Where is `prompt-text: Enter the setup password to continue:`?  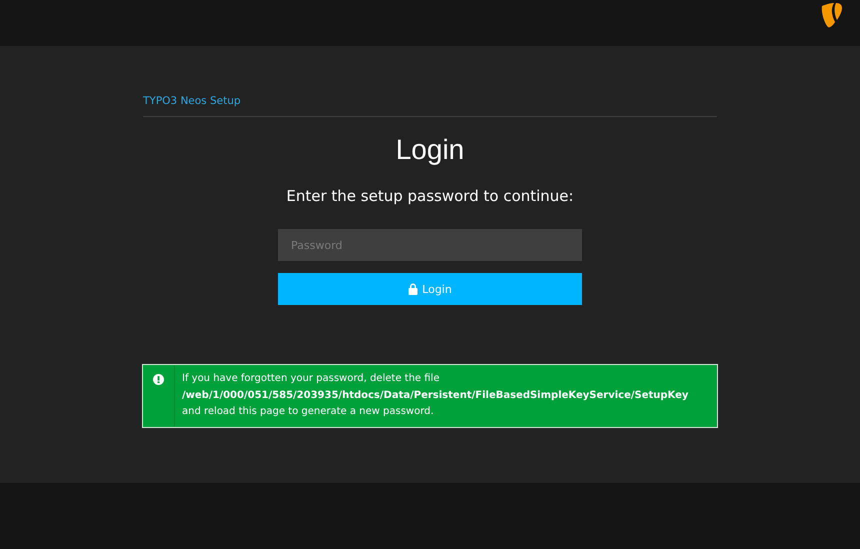 prompt-text: Enter the setup password to continue: is located at coordinates (430, 196).